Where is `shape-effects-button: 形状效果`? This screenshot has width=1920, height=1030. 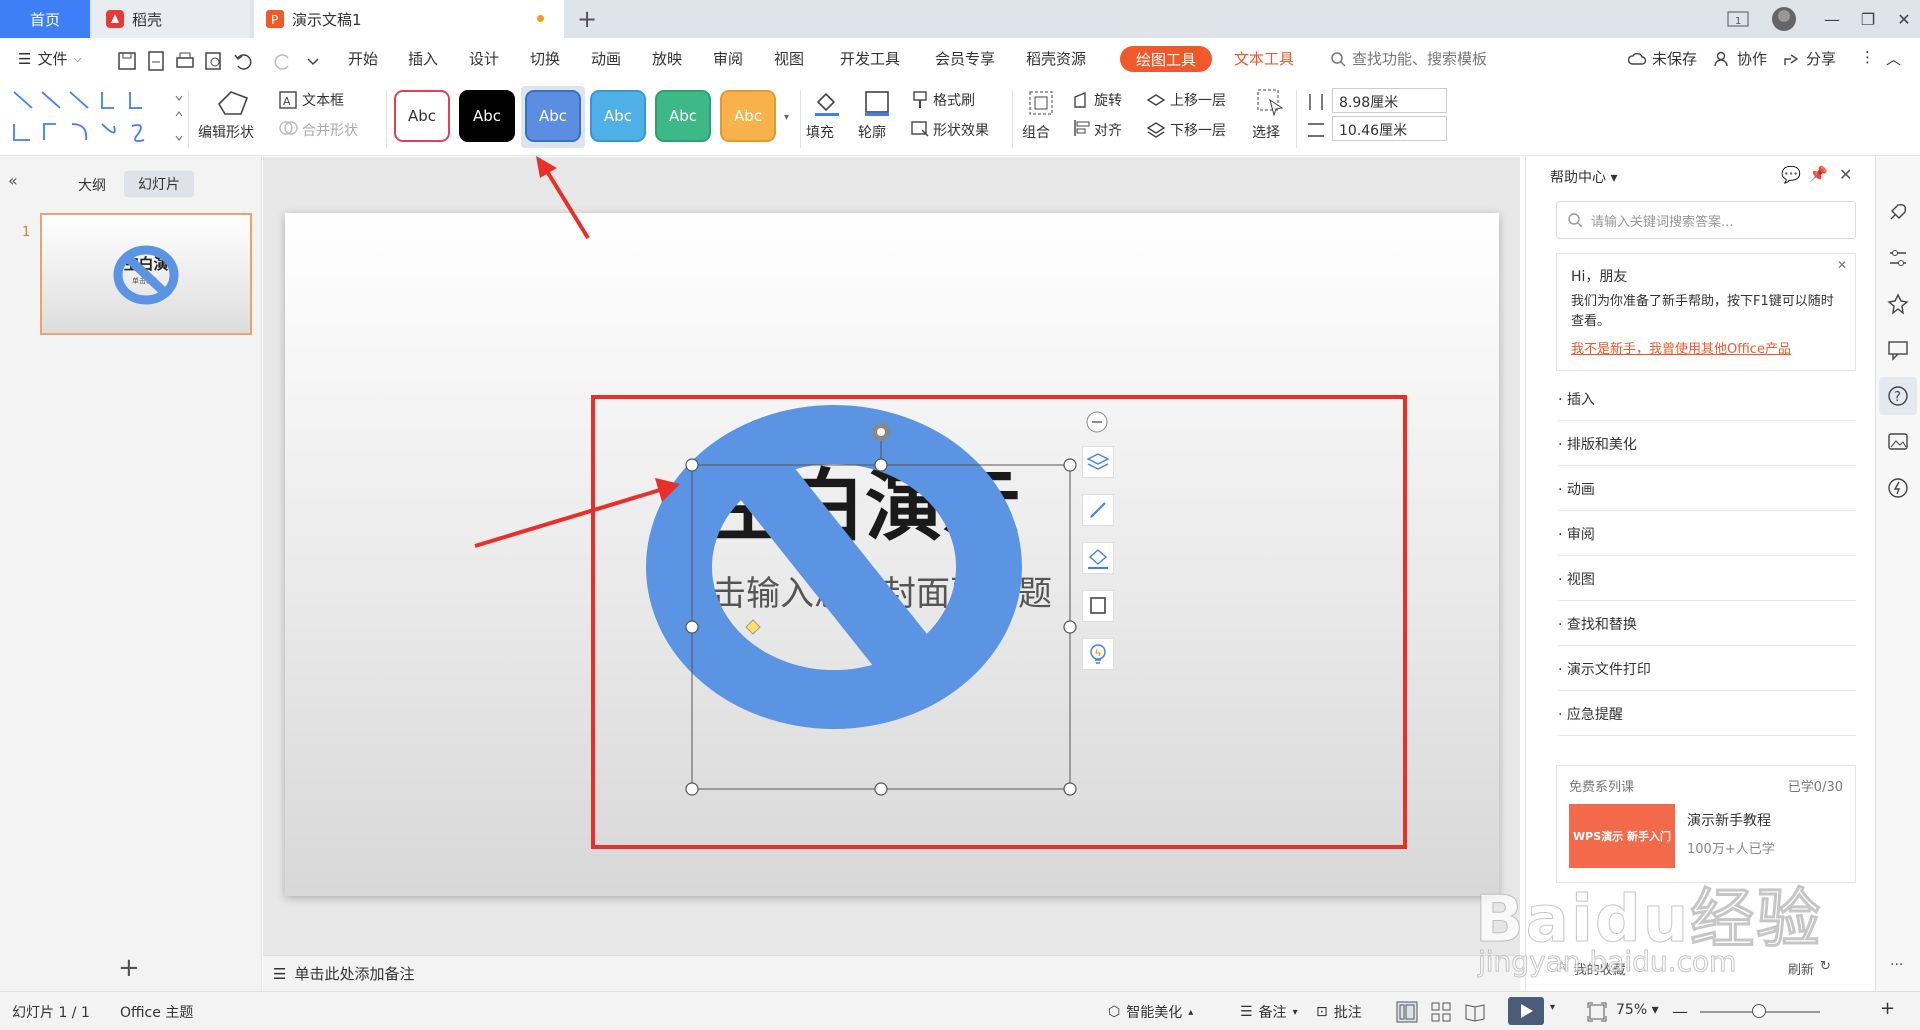
shape-effects-button: 形状效果 is located at coordinates (961, 130).